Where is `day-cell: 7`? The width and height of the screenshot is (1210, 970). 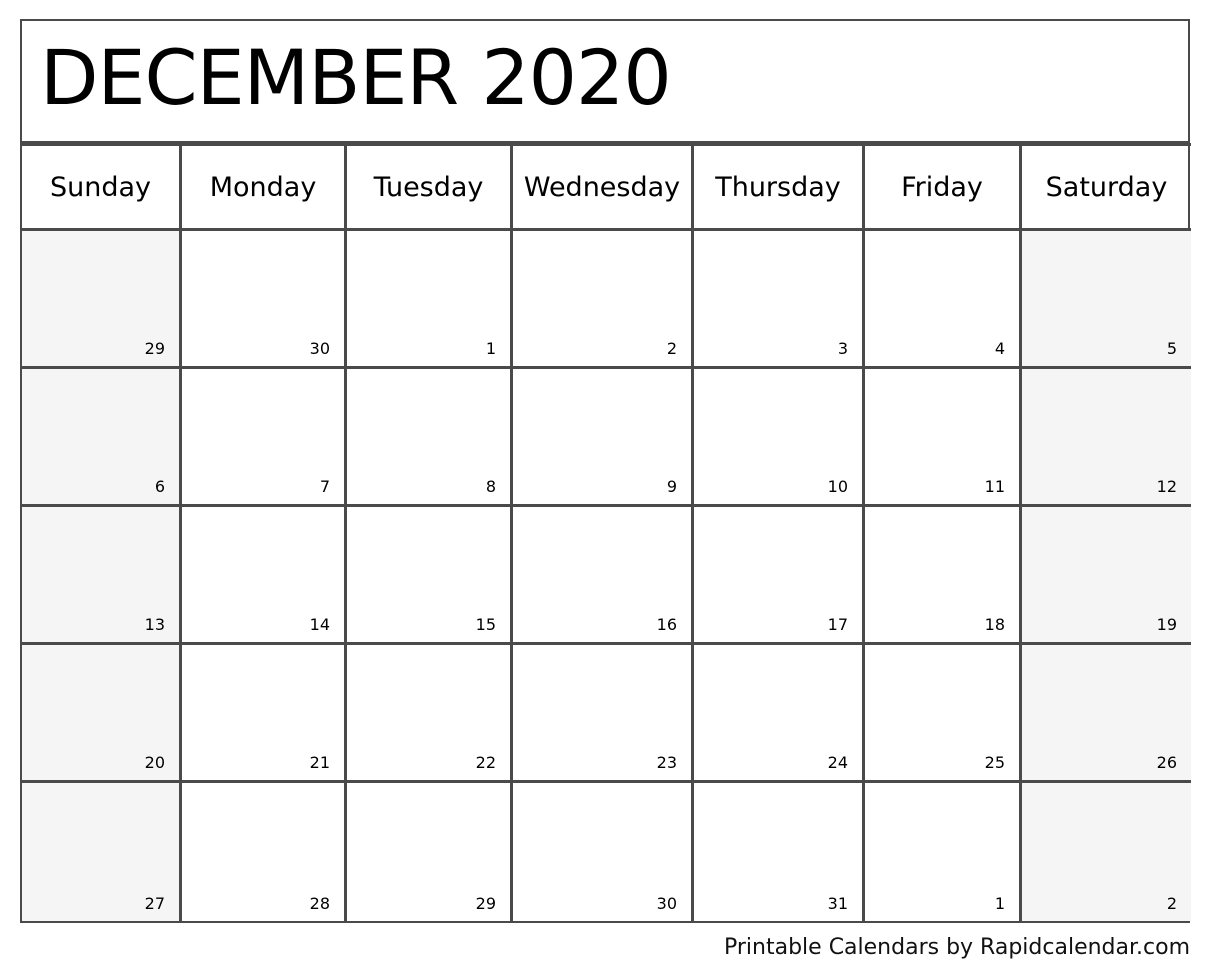
day-cell: 7 is located at coordinates (264, 438).